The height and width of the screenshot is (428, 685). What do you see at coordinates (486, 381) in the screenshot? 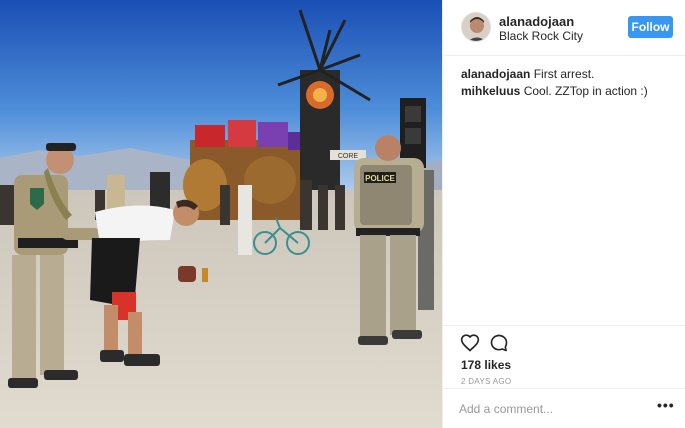
I see `post-timestamp: 2 DAYS AGO` at bounding box center [486, 381].